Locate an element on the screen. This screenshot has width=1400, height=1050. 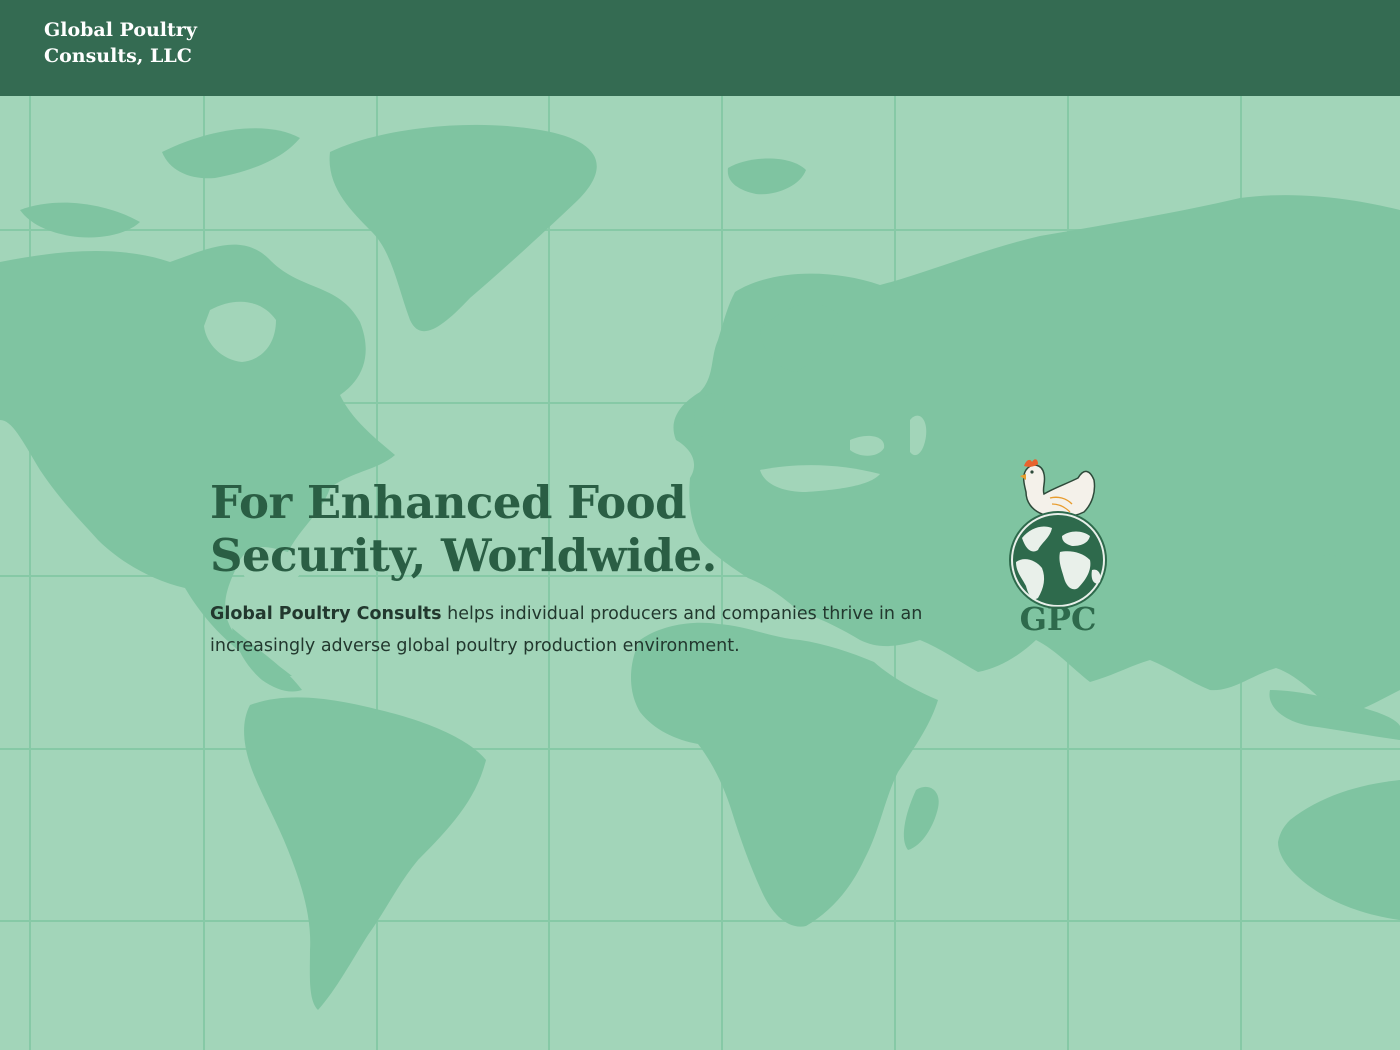
globe-icon is located at coordinates (1058, 560).